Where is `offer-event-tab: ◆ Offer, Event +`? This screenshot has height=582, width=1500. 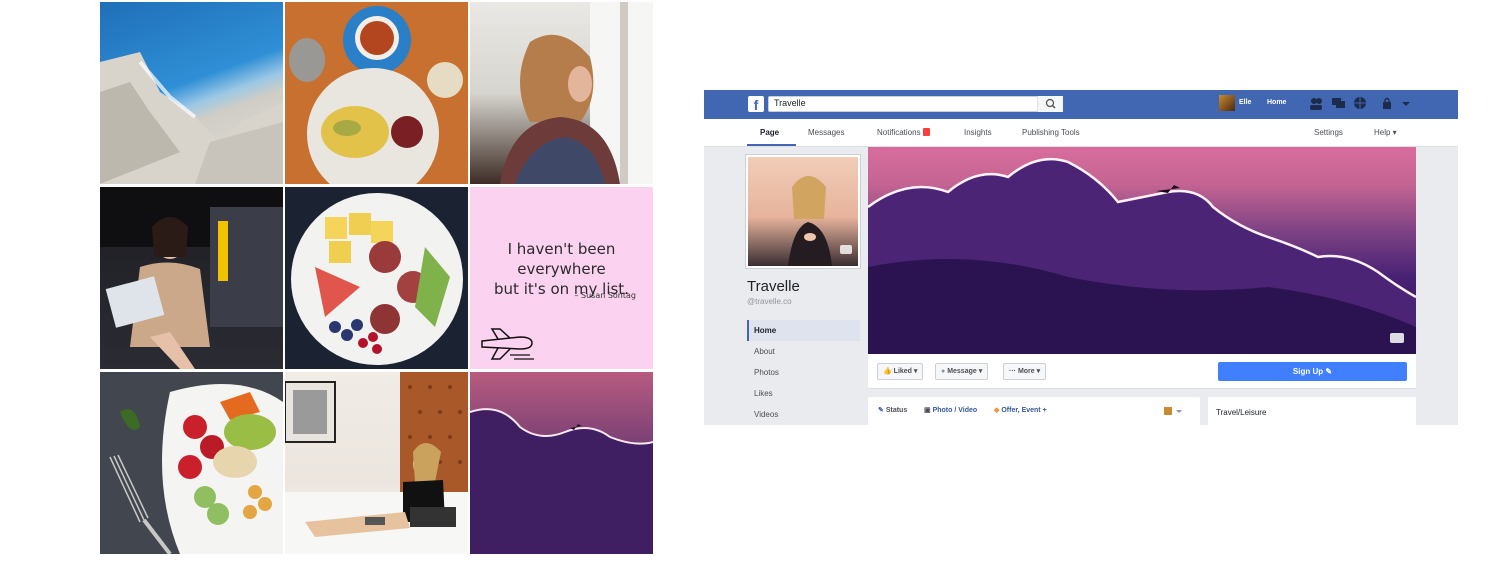 offer-event-tab: ◆ Offer, Event + is located at coordinates (1020, 410).